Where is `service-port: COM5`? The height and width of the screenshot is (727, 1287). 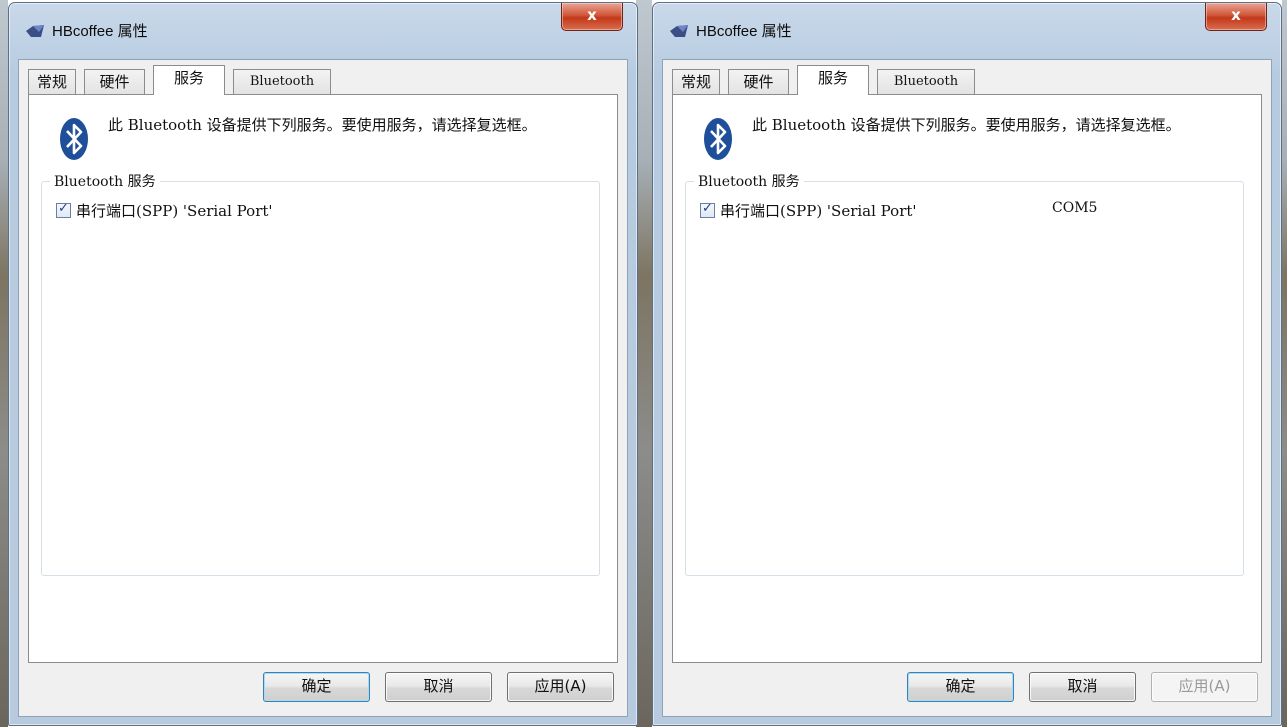
service-port: COM5 is located at coordinates (1075, 208).